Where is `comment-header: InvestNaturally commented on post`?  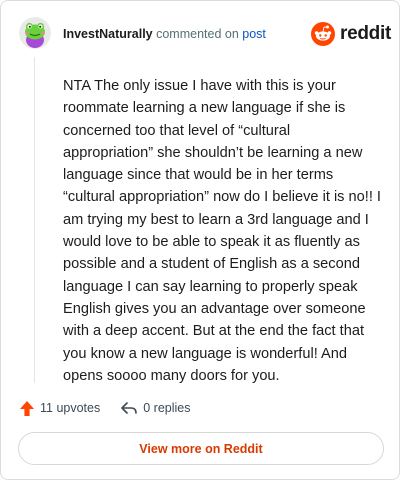 comment-header: InvestNaturally commented on post is located at coordinates (164, 34).